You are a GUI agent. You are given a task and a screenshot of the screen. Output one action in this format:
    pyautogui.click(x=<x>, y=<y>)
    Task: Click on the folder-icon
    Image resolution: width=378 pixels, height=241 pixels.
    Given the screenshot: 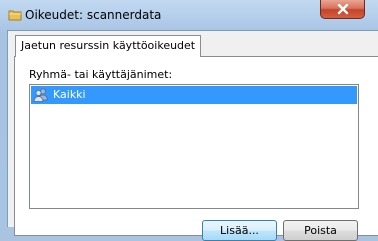 What is the action you would take?
    pyautogui.click(x=15, y=15)
    